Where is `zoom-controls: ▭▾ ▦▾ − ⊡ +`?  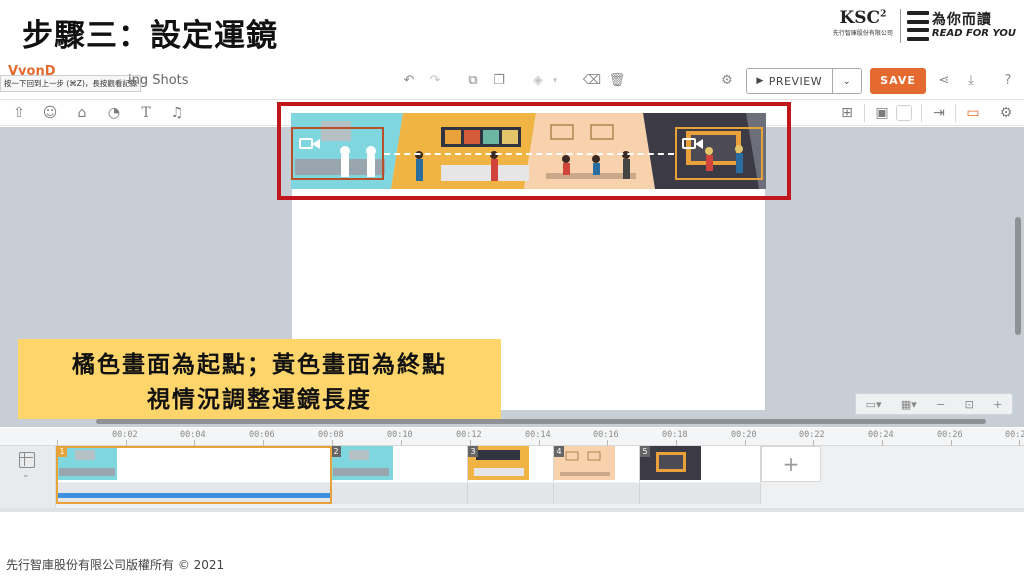 zoom-controls: ▭▾ ▦▾ − ⊡ + is located at coordinates (934, 404).